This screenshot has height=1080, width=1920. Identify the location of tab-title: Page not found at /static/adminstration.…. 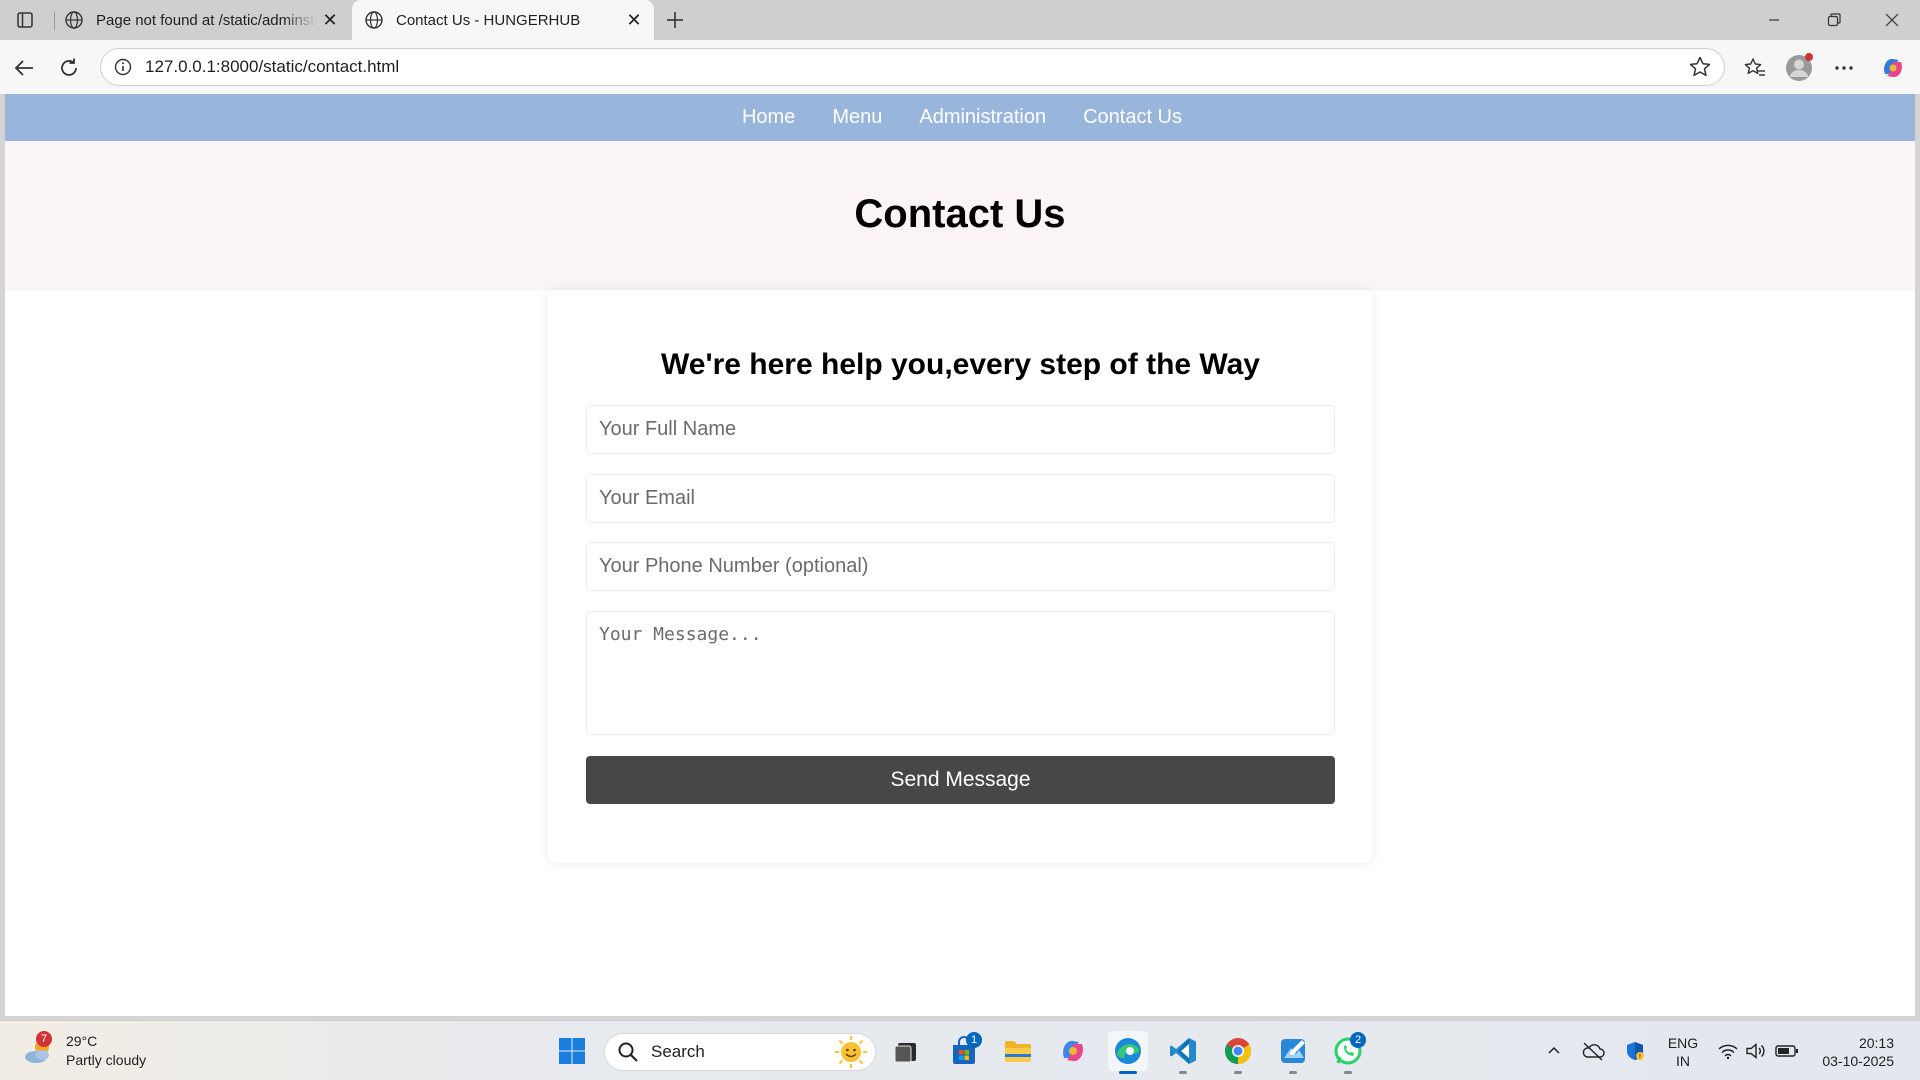
(206, 20).